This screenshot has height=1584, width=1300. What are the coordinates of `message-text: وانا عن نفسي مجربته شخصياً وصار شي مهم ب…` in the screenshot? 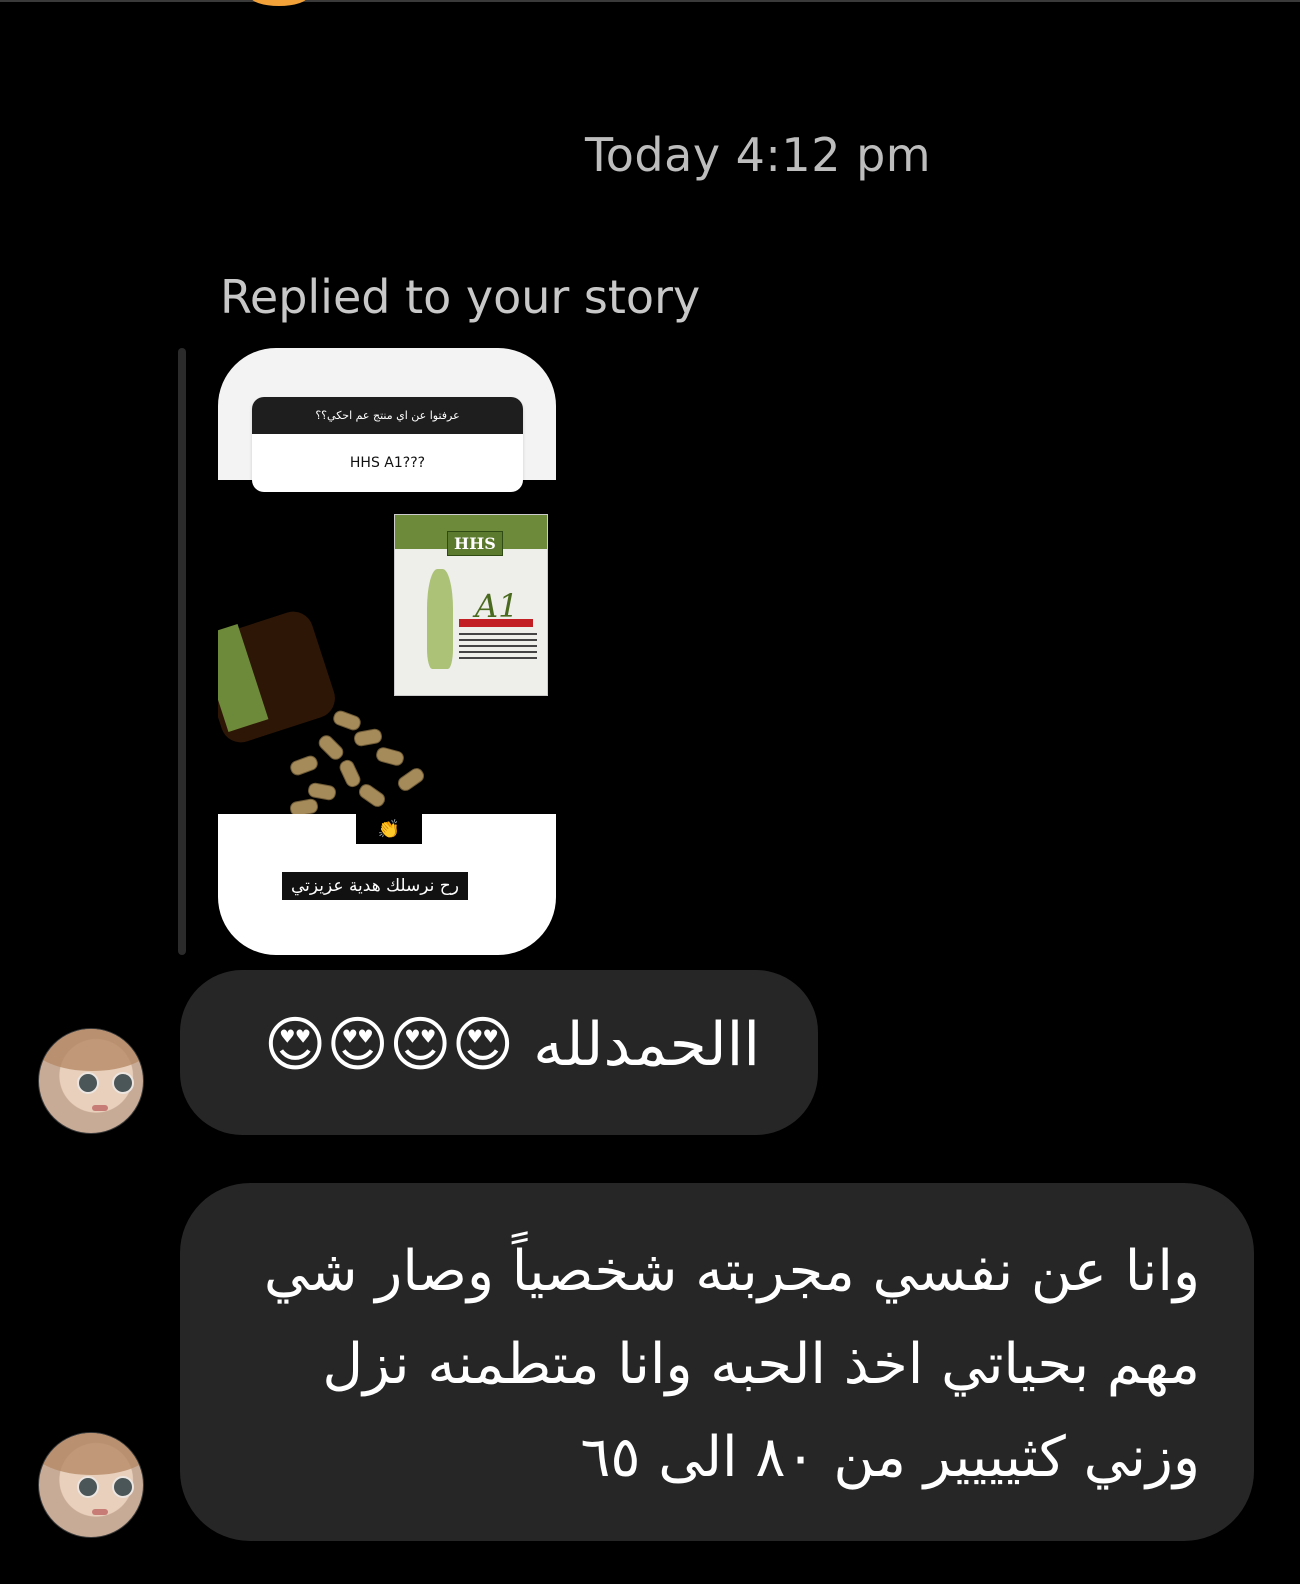 It's located at (731, 1364).